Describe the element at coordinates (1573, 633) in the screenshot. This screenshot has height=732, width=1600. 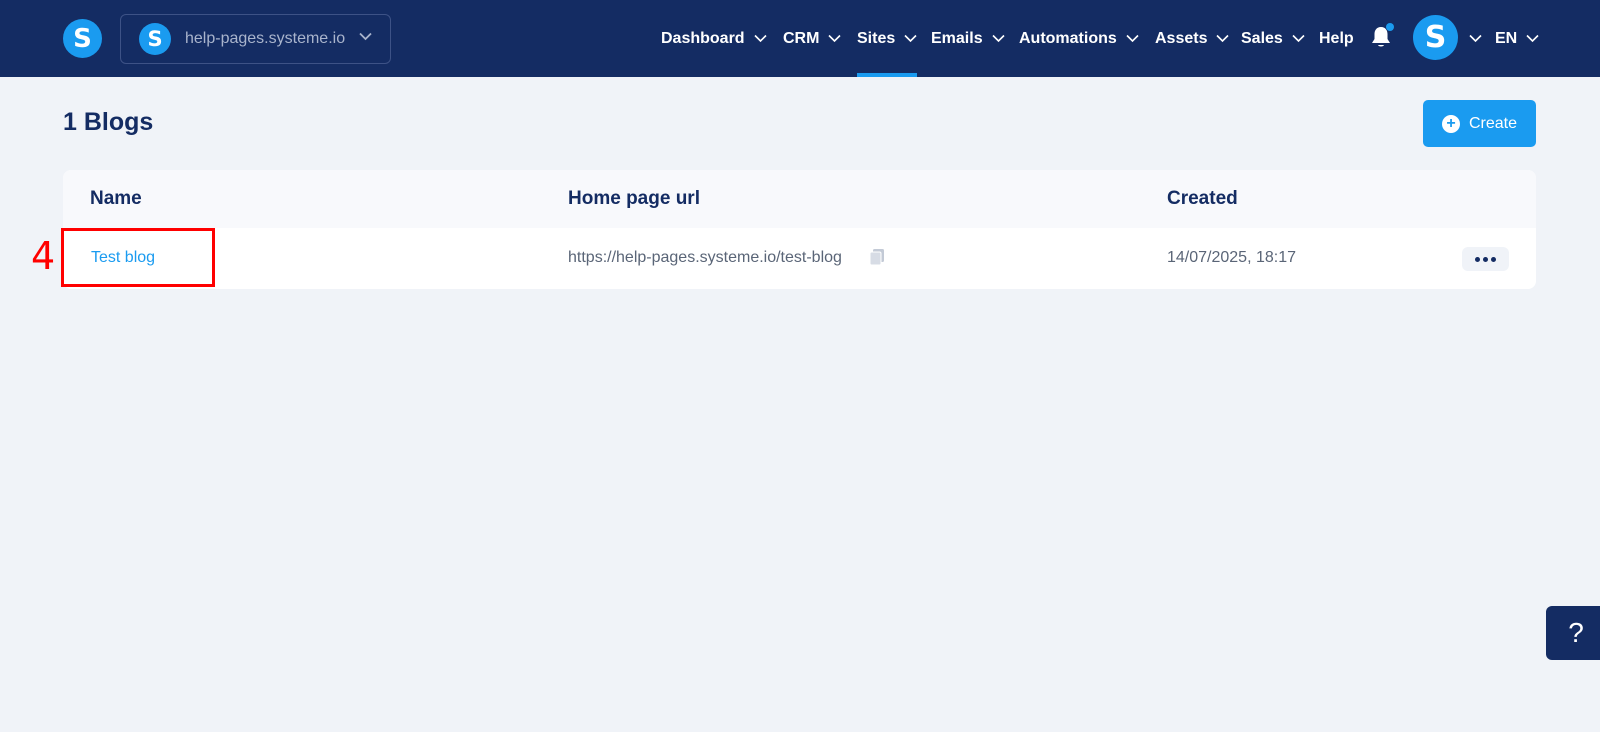
I see `help-widget-button: ?` at that location.